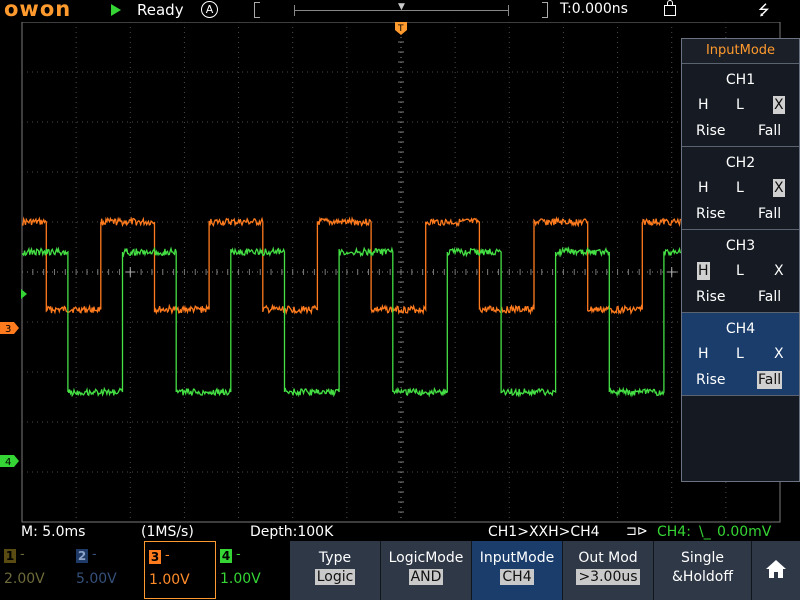 The height and width of the screenshot is (600, 800). What do you see at coordinates (740, 163) in the screenshot?
I see `side-ch-name: CH2` at bounding box center [740, 163].